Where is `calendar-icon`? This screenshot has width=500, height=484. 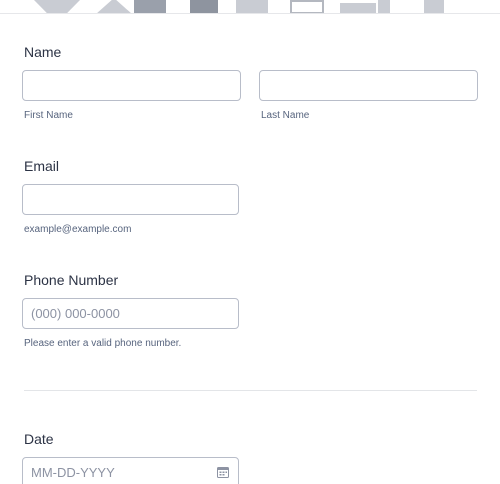 calendar-icon is located at coordinates (223, 472).